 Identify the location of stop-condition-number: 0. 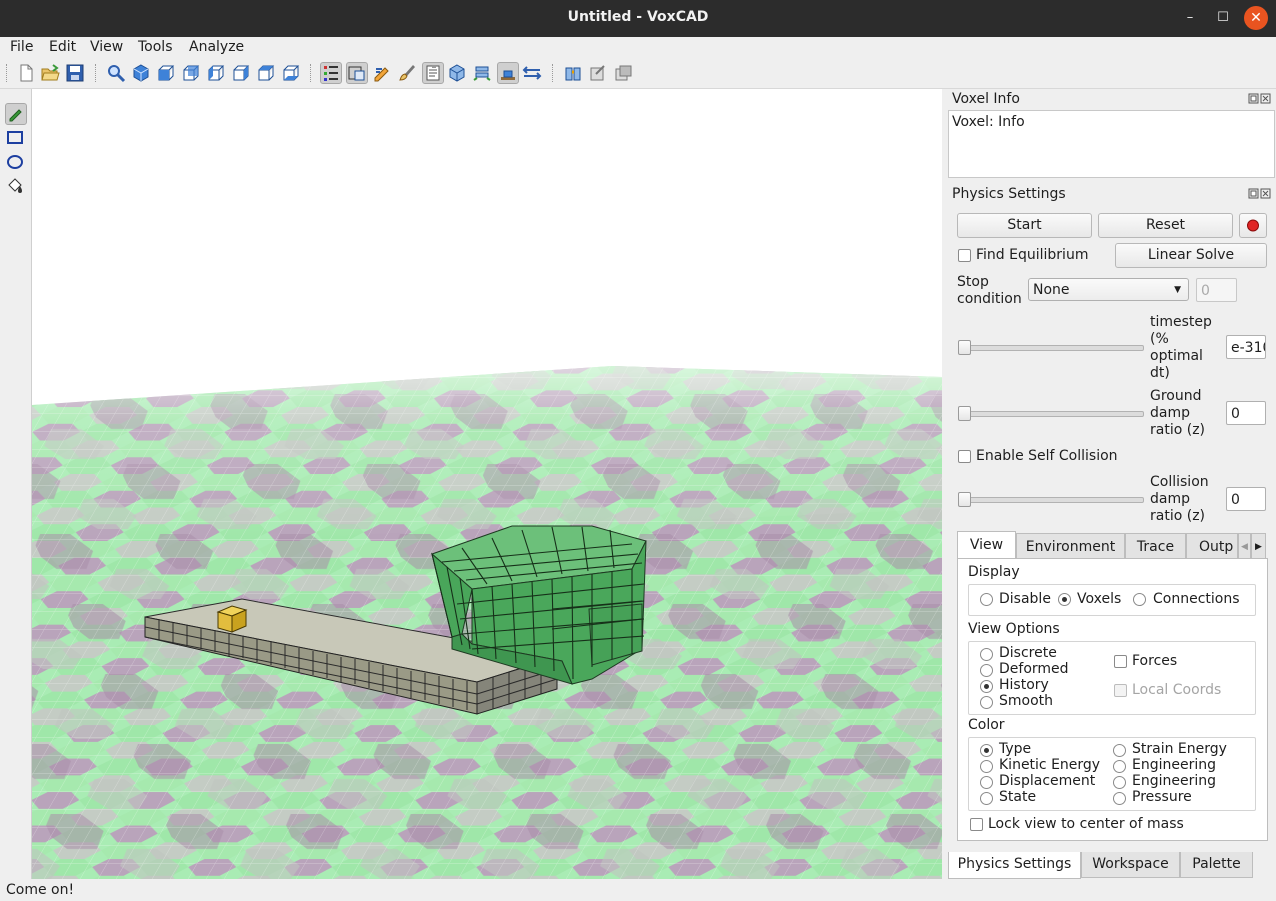
(1216, 290).